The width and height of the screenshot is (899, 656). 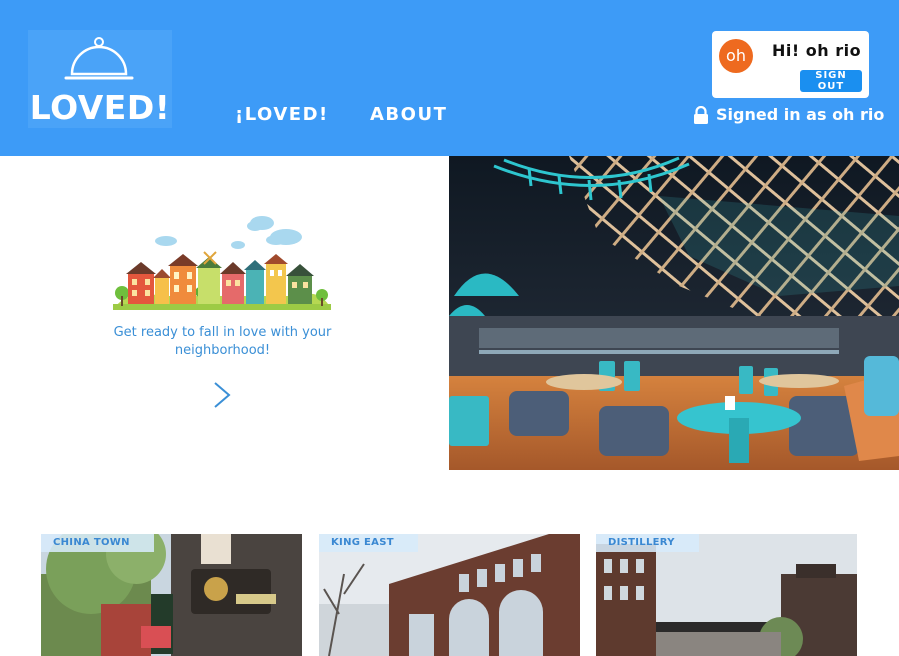 I want to click on chevron-right-icon, so click(x=222, y=395).